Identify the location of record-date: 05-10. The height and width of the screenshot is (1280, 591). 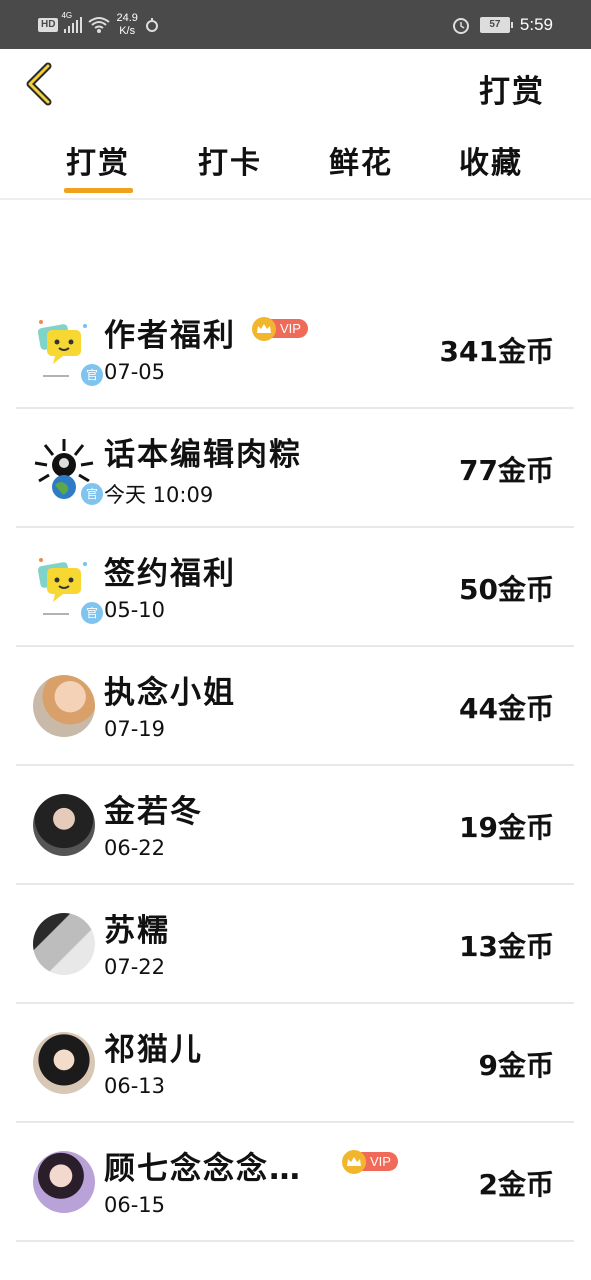
(135, 610).